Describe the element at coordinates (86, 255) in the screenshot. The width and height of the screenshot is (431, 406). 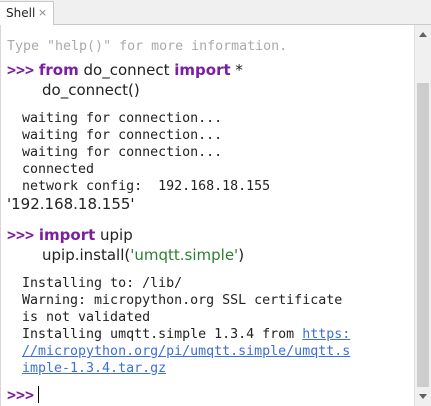
I see `code-text: upip.install(` at that location.